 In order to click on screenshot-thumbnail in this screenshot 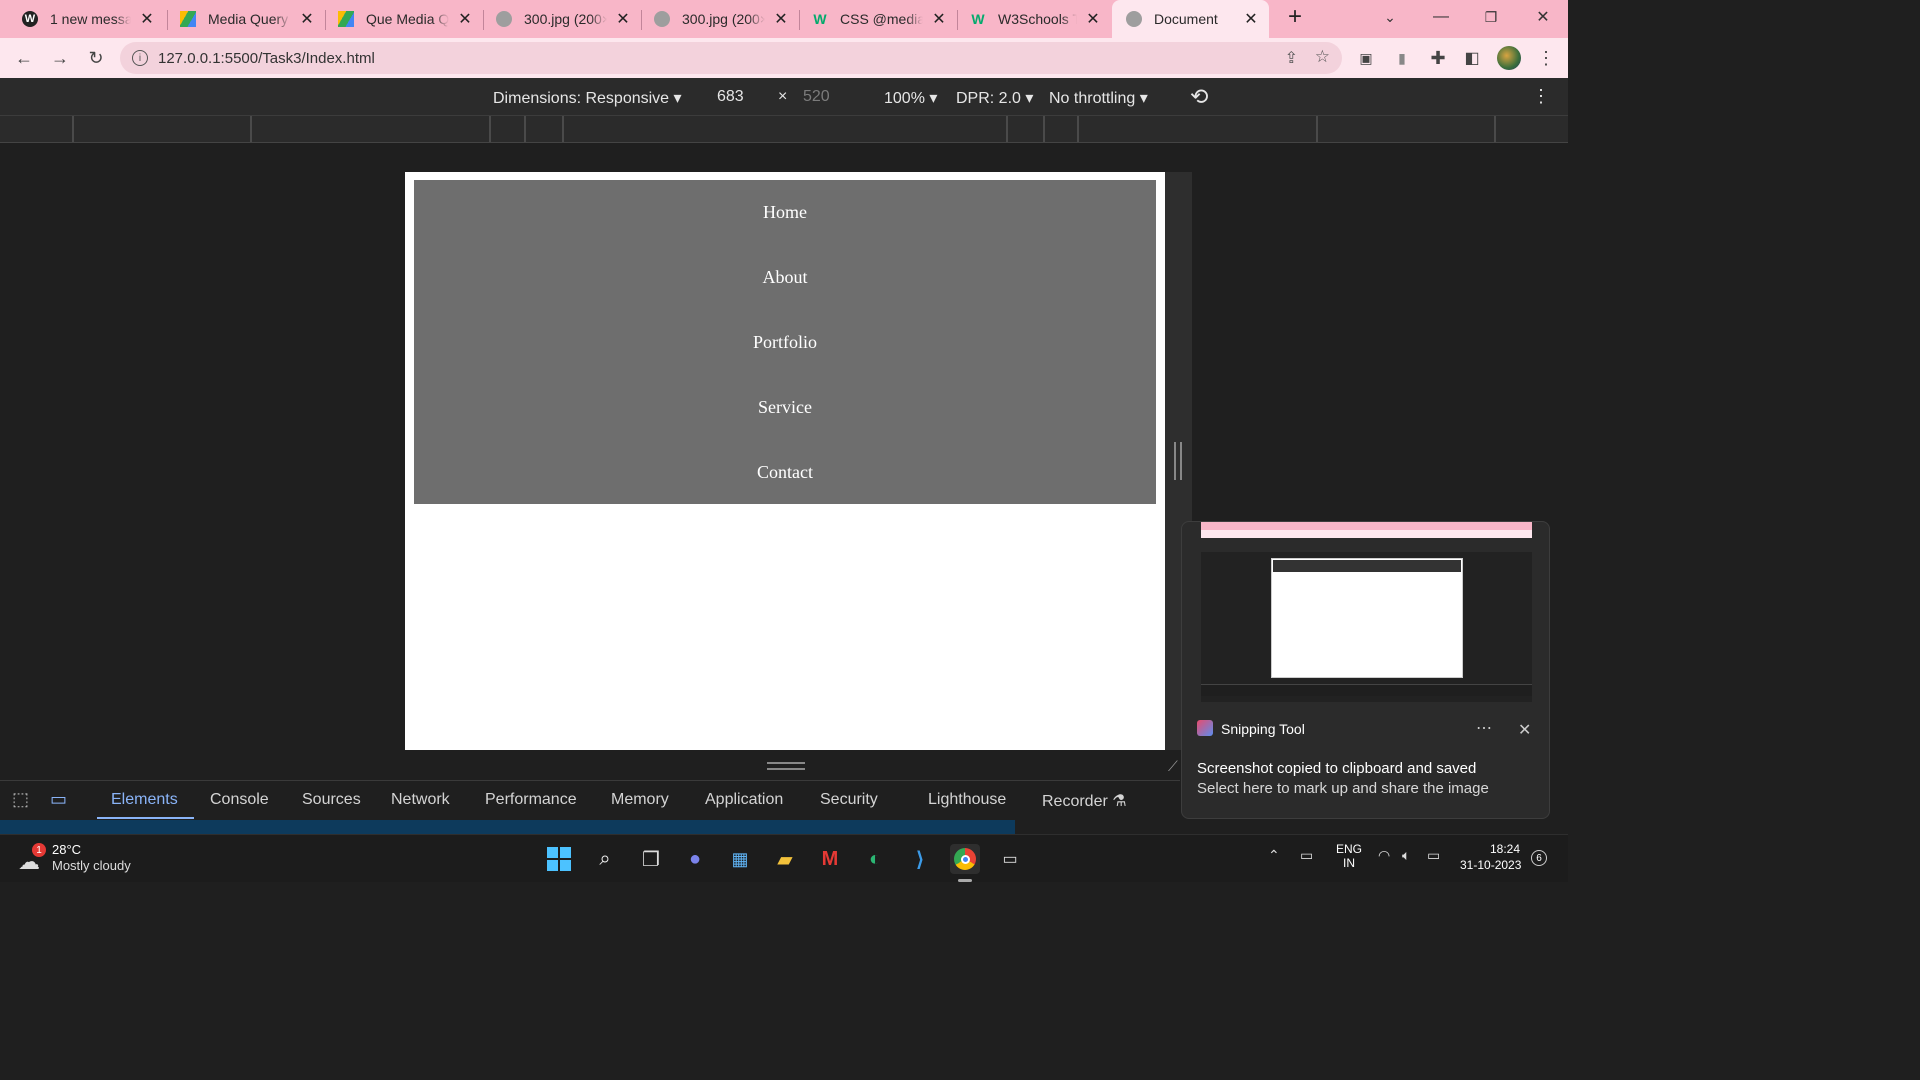, I will do `click(1366, 612)`.